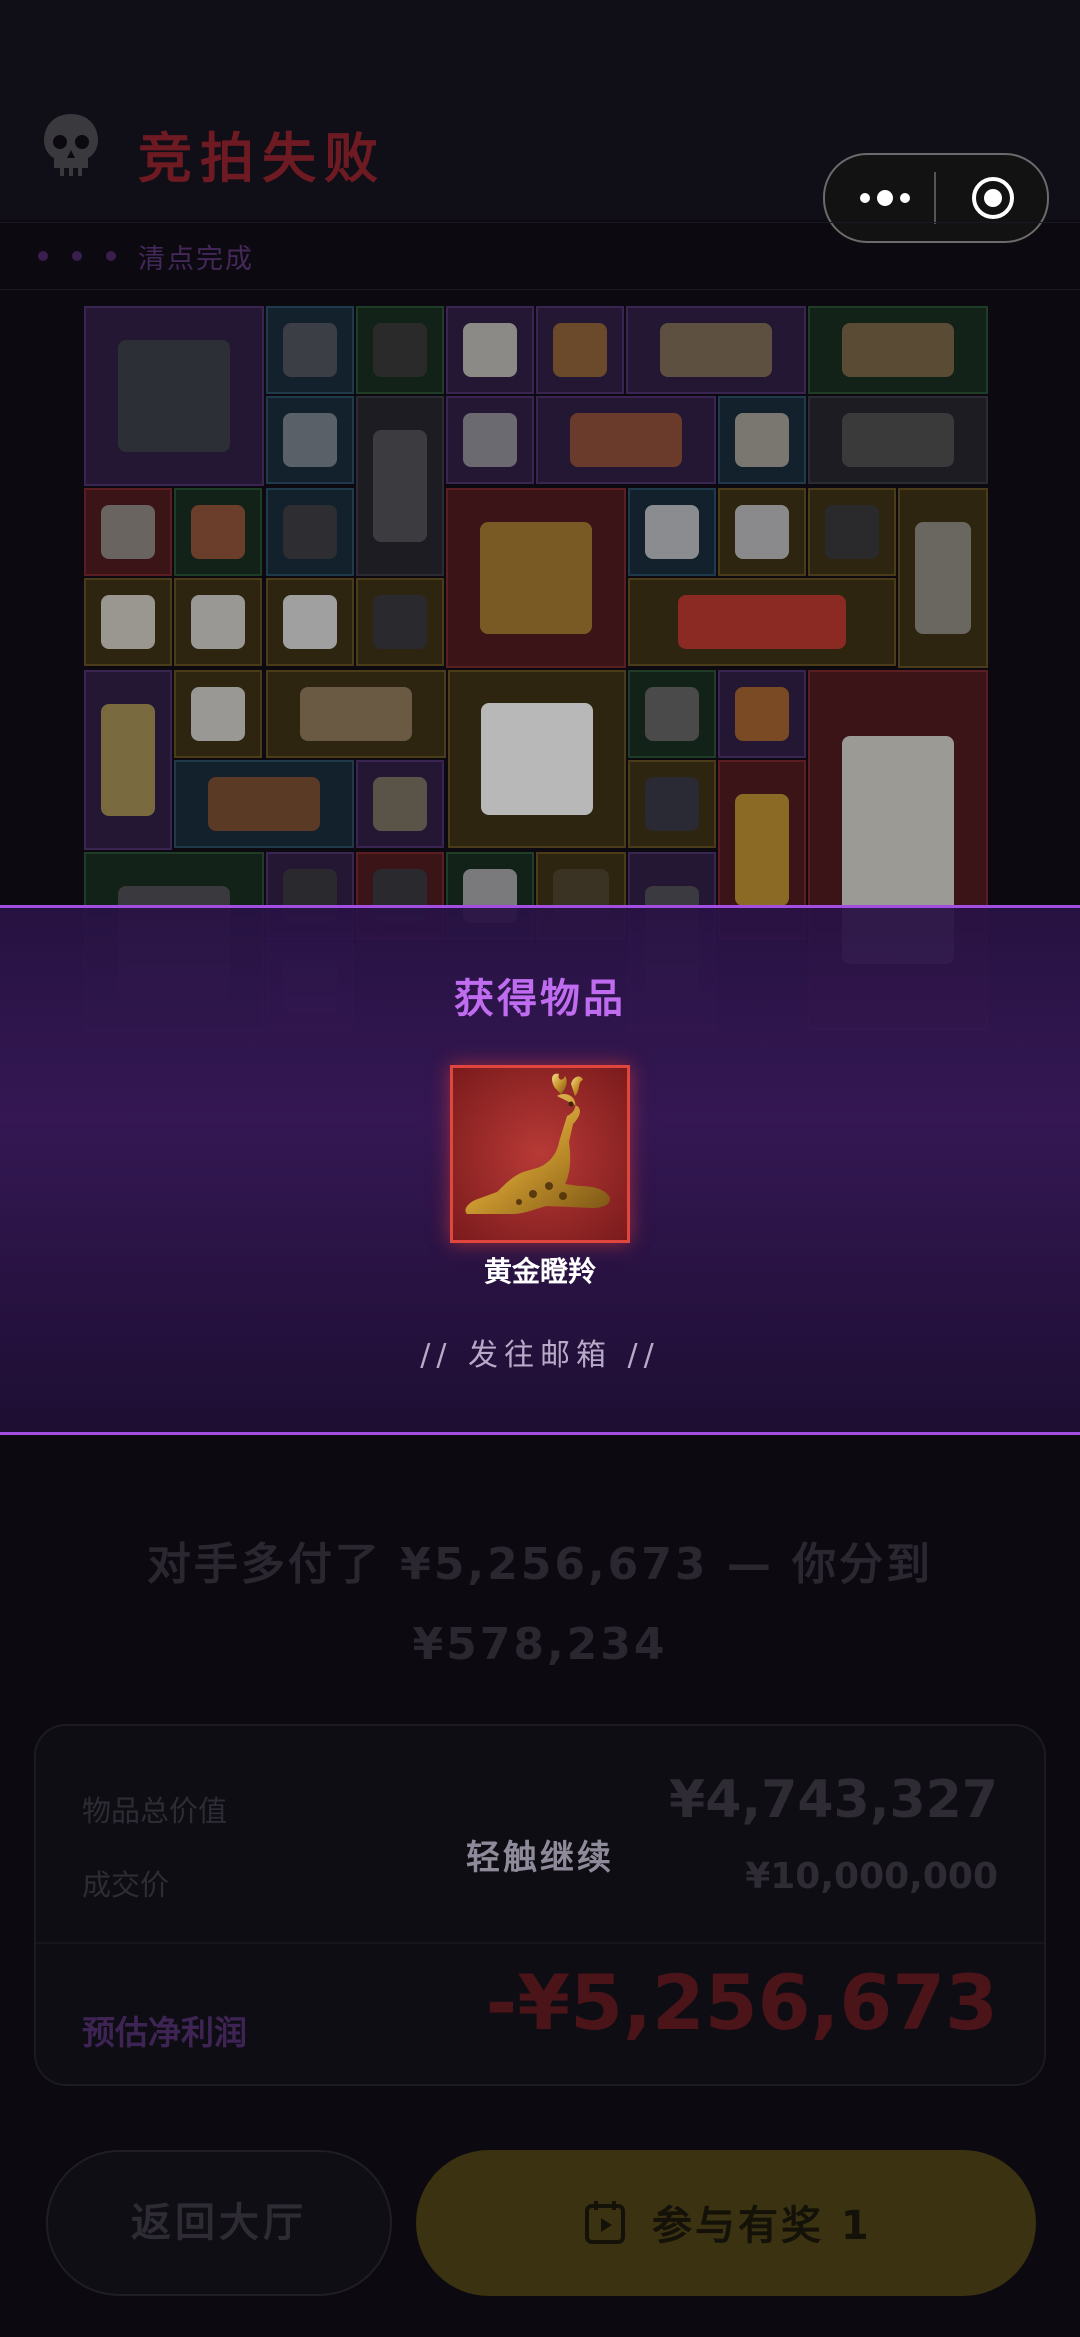  I want to click on grid-item-hammer, so click(898, 440).